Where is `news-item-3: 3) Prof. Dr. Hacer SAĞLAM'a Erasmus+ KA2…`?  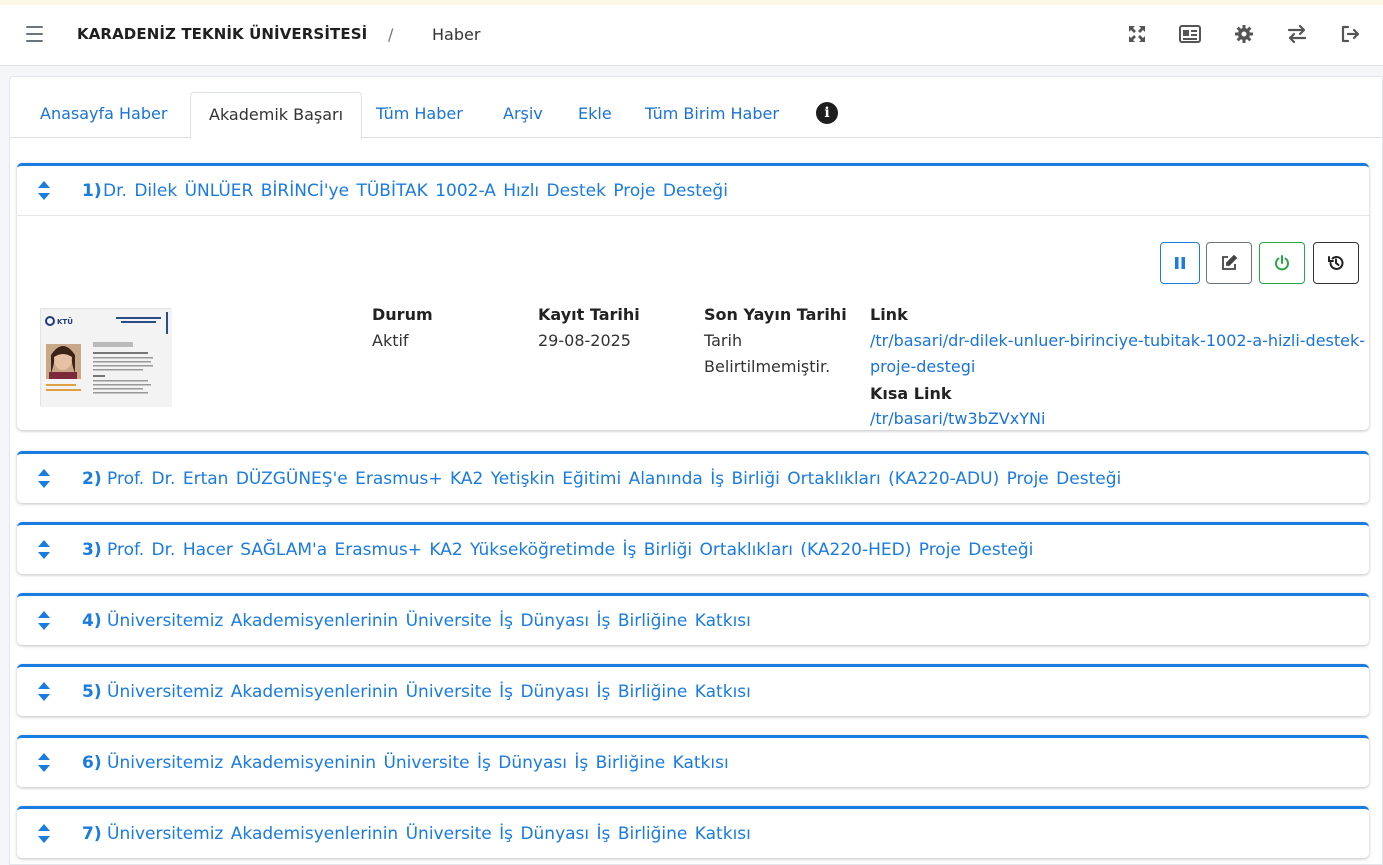
news-item-3: 3) Prof. Dr. Hacer SAĞLAM'a Erasmus+ KA2… is located at coordinates (693, 548).